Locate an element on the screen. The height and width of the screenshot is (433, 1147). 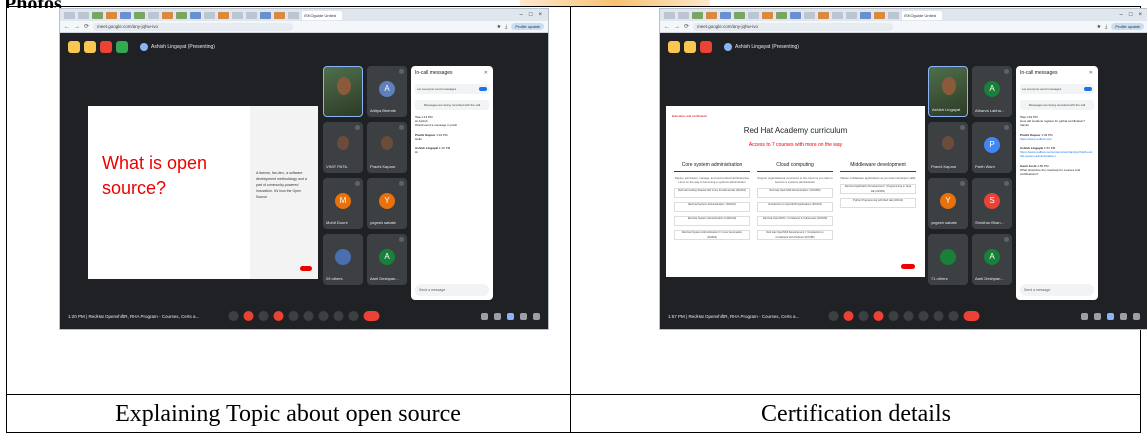
forward-icon: → is located at coordinates (677, 26).